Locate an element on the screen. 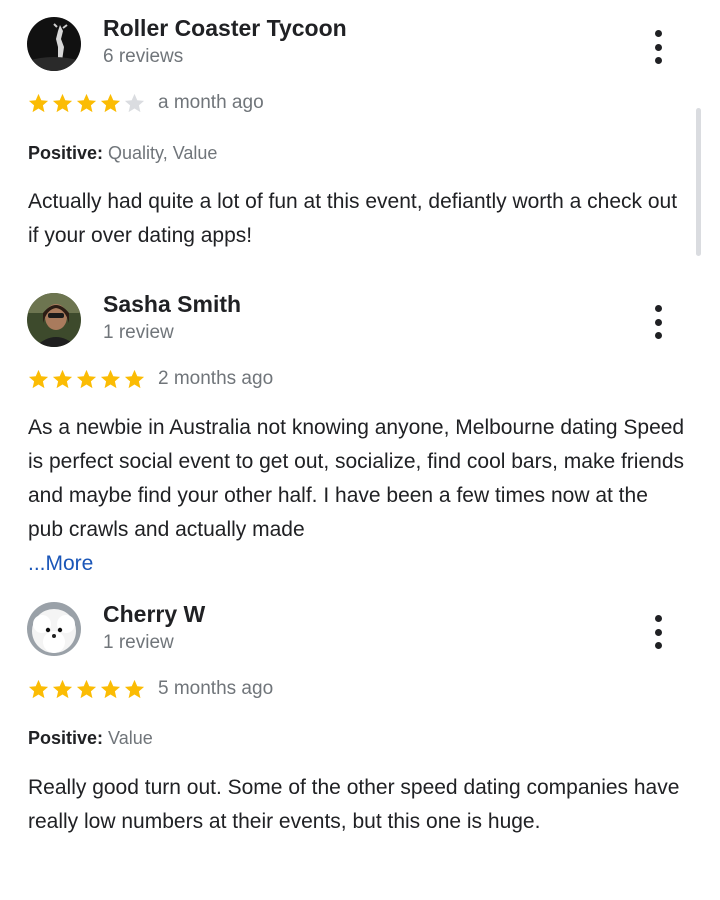 Image resolution: width=720 pixels, height=900 pixels. reviewer-name: Sasha Smith is located at coordinates (172, 304).